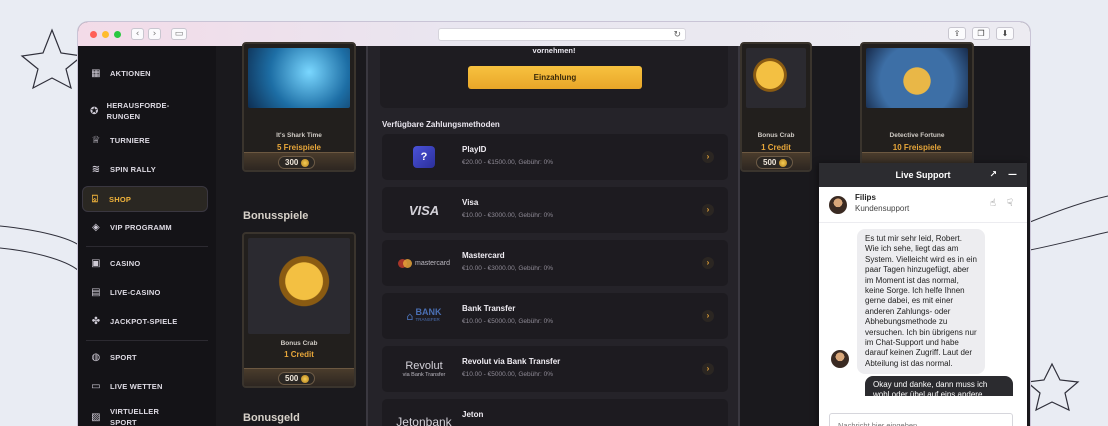 This screenshot has width=1108, height=426. I want to click on coin-icon, so click(783, 162).